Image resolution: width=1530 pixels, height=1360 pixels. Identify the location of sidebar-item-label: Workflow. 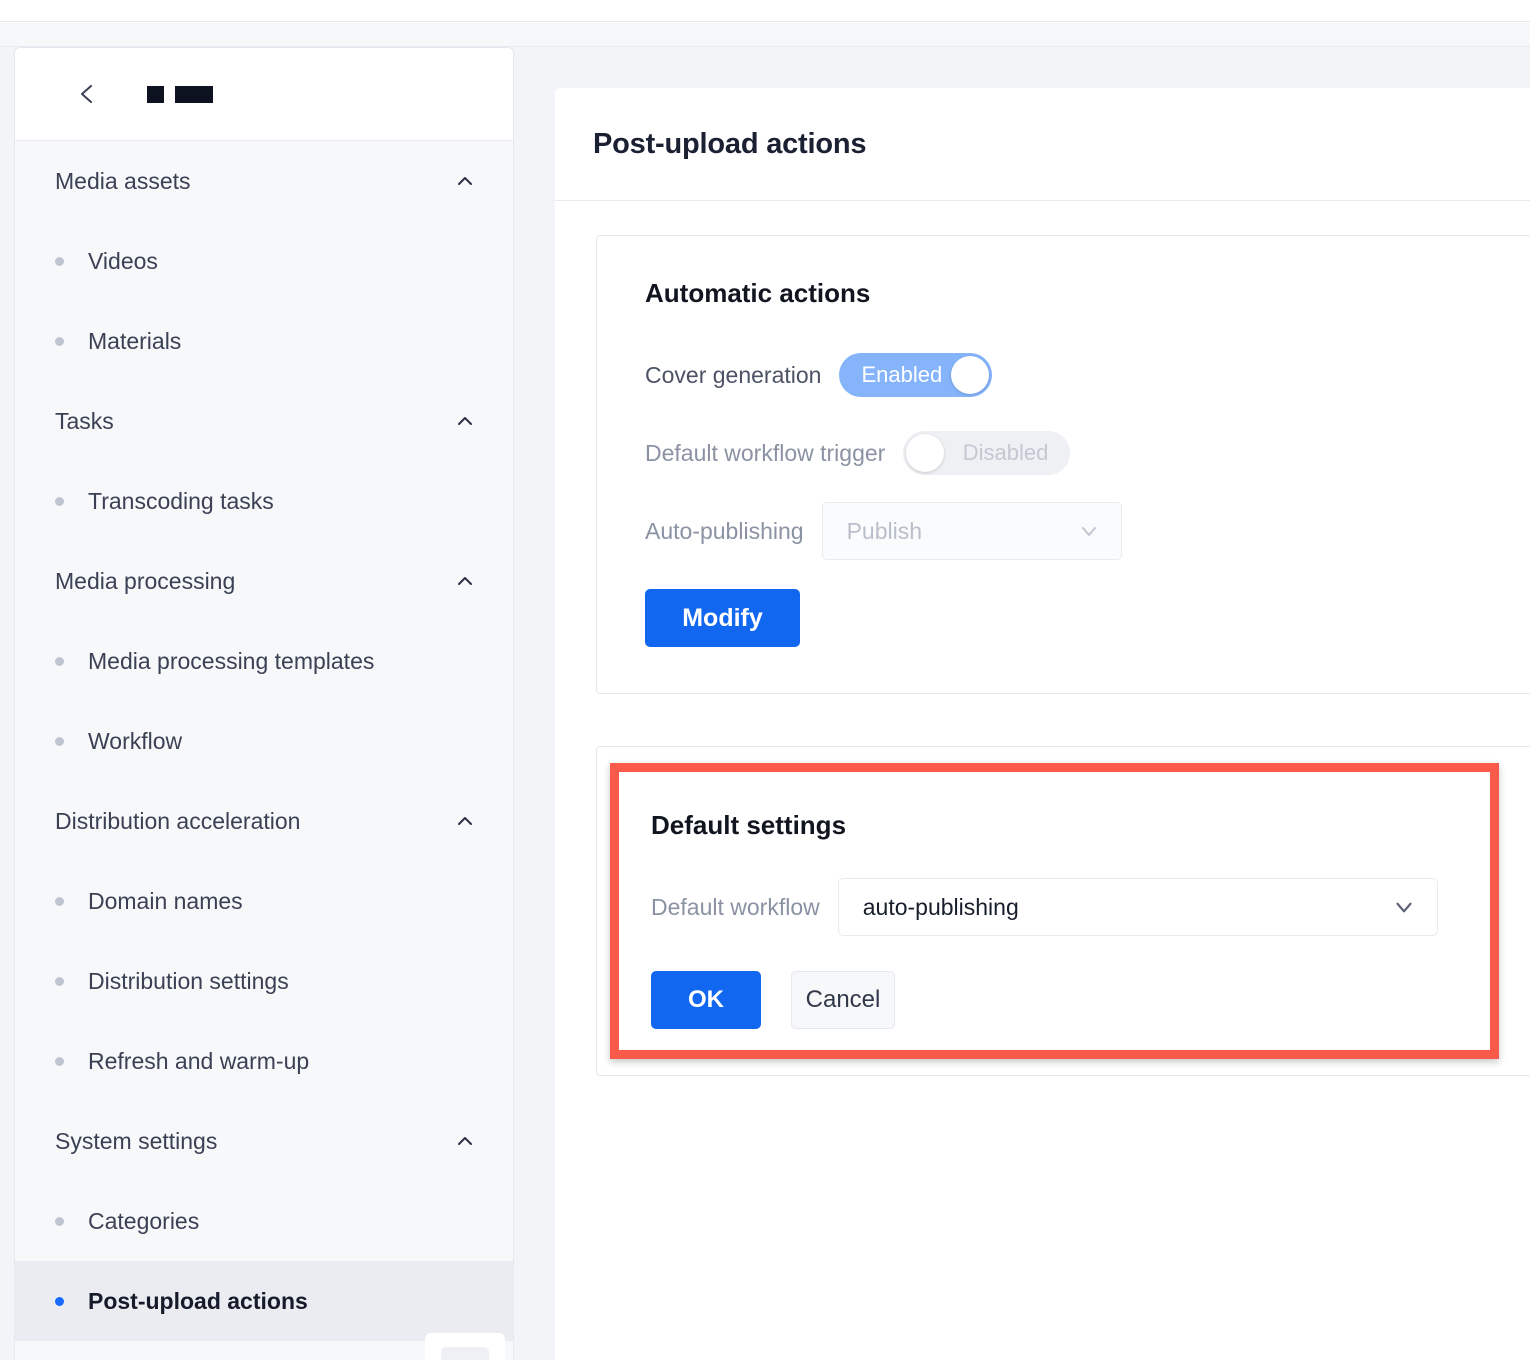
(135, 740).